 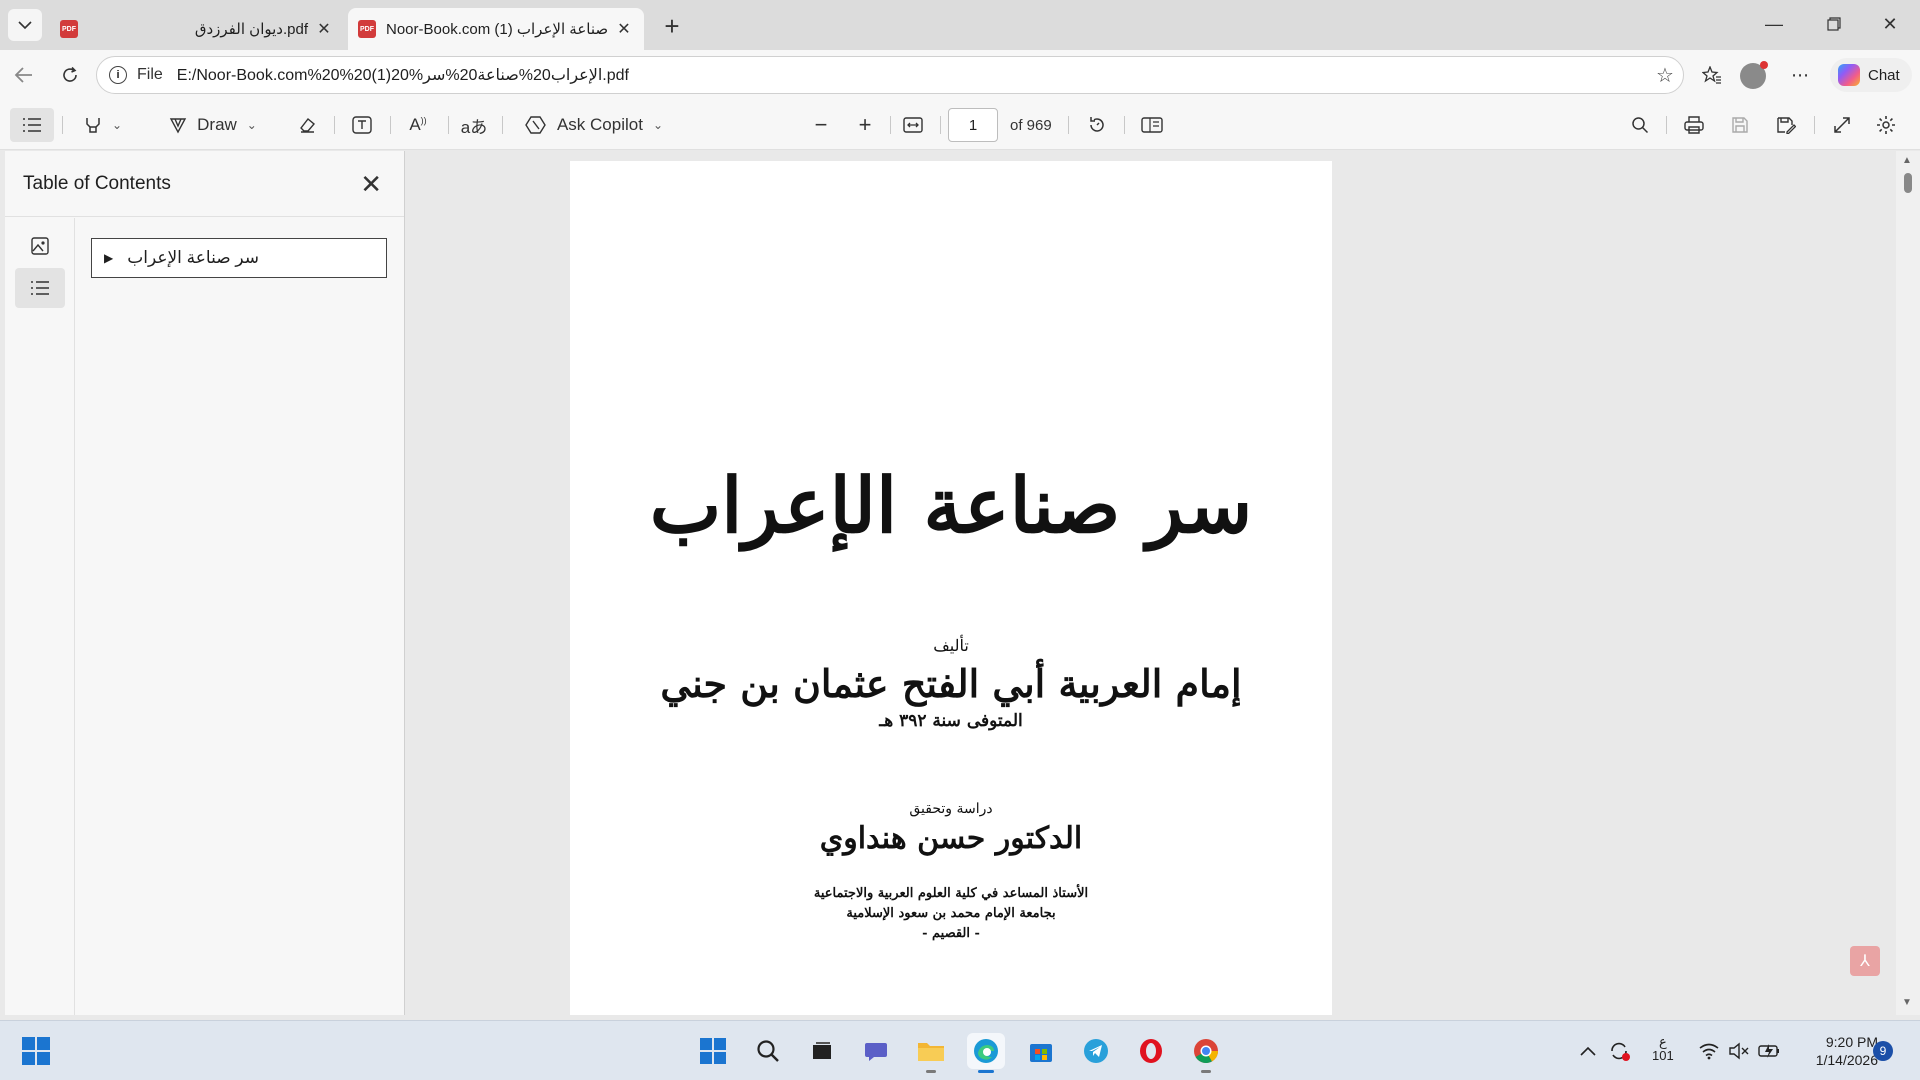 I want to click on chrome-glyph, so click(x=1206, y=1051).